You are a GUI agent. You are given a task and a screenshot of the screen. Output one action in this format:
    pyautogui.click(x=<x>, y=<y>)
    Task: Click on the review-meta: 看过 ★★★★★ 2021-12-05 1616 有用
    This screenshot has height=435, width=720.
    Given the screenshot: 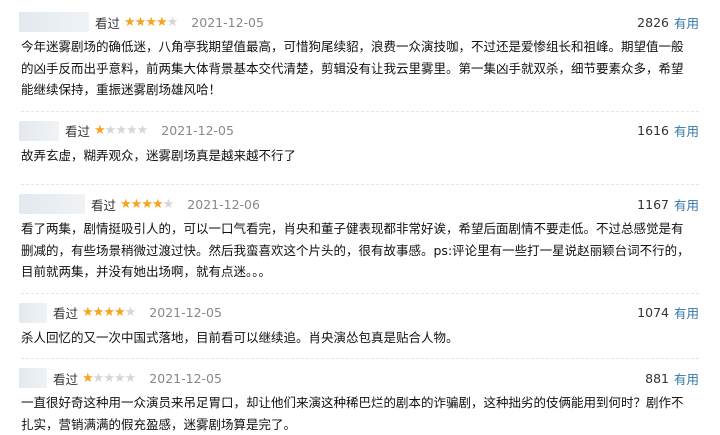 What is the action you would take?
    pyautogui.click(x=359, y=131)
    